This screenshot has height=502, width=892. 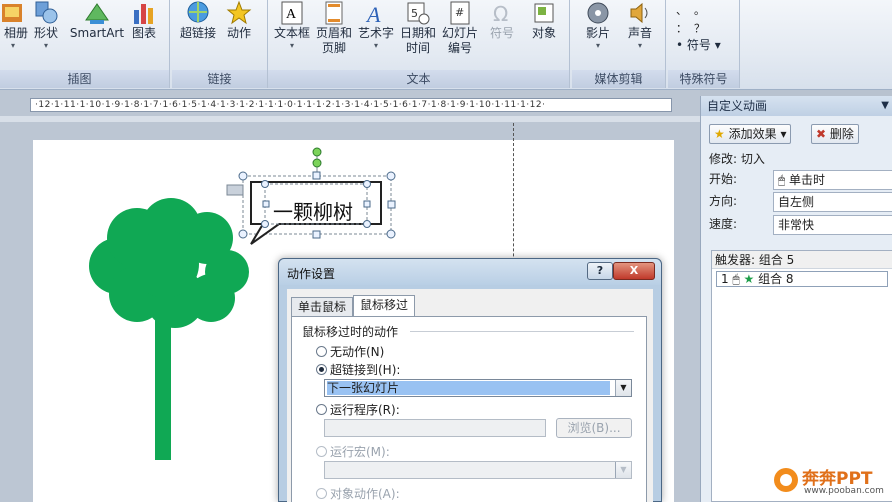 I want to click on radio-hyperlink: 超链接到(H):, so click(x=358, y=369).